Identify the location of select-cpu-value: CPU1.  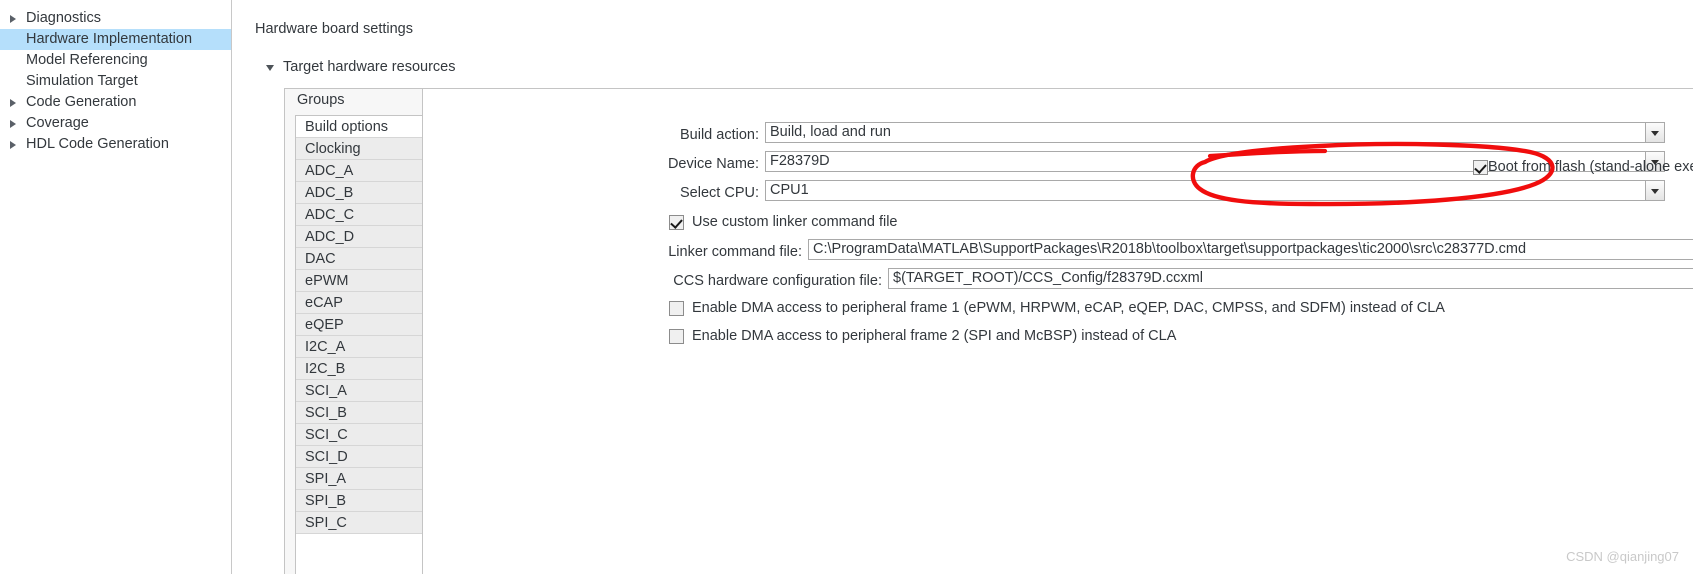
(789, 190).